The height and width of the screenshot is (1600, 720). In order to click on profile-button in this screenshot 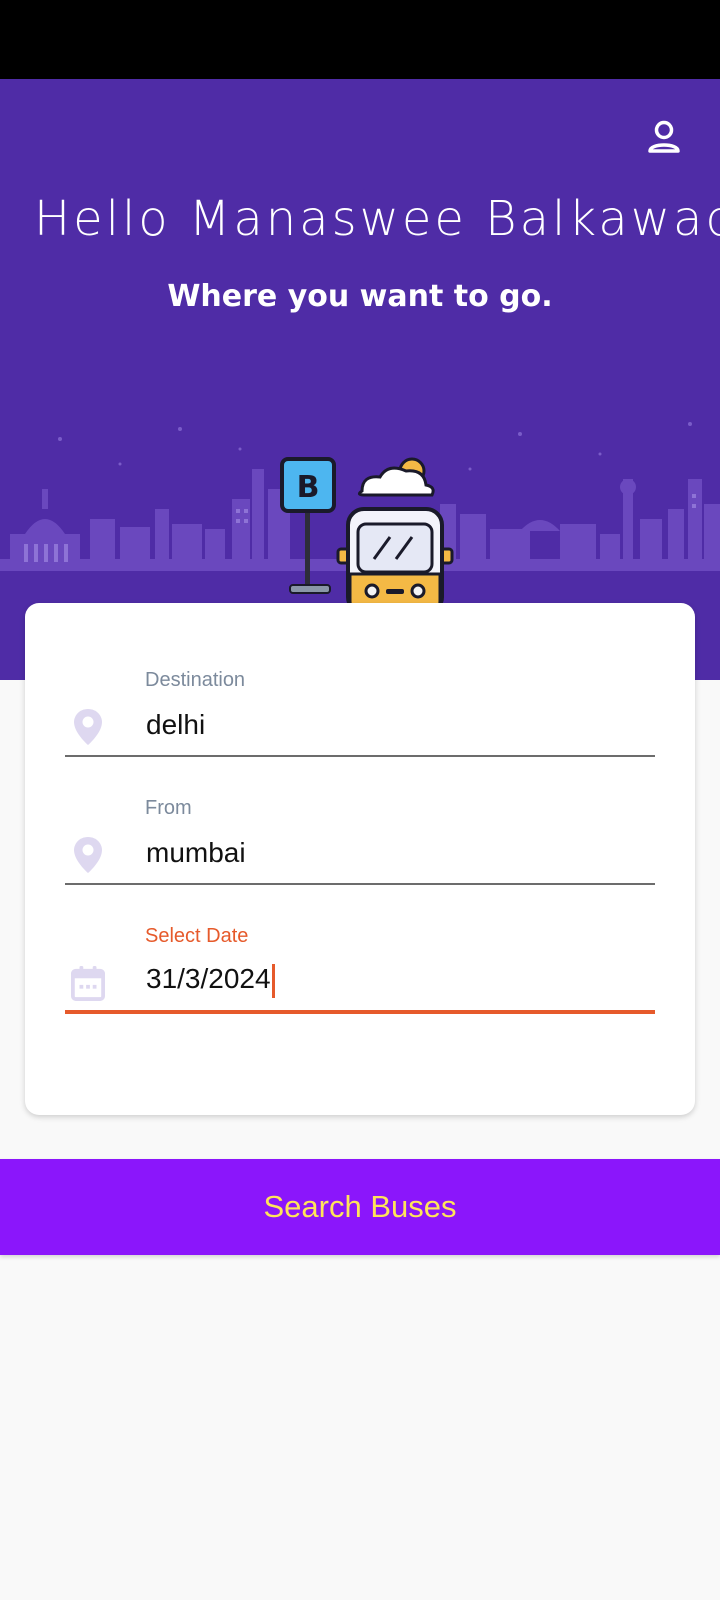, I will do `click(664, 137)`.